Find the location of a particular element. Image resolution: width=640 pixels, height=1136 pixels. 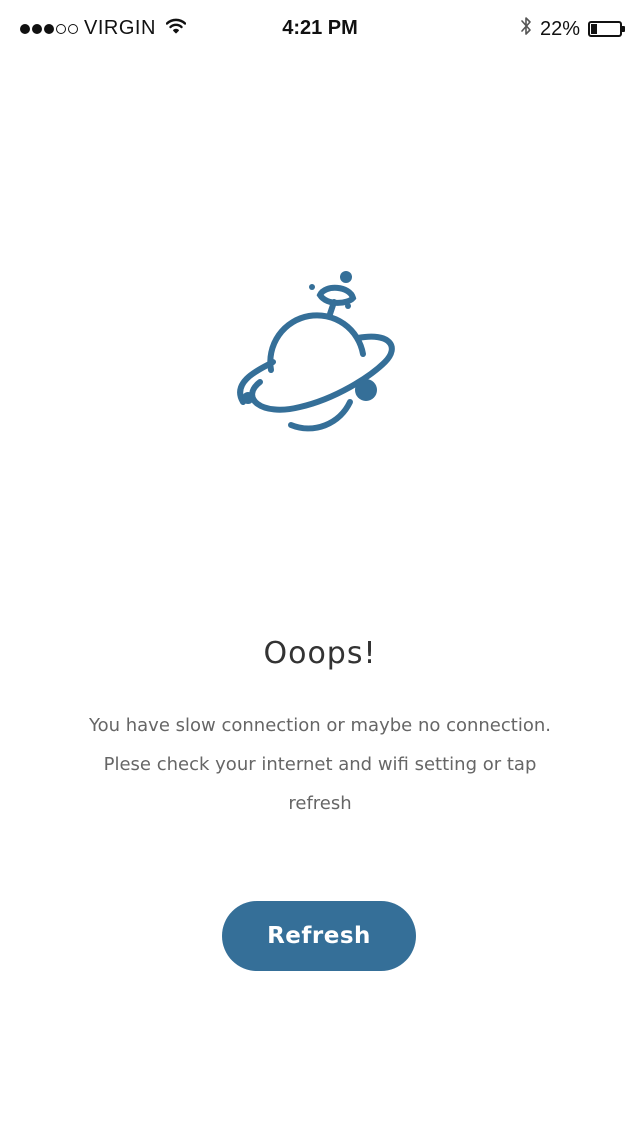

refresh-button: Refresh is located at coordinates (319, 936).